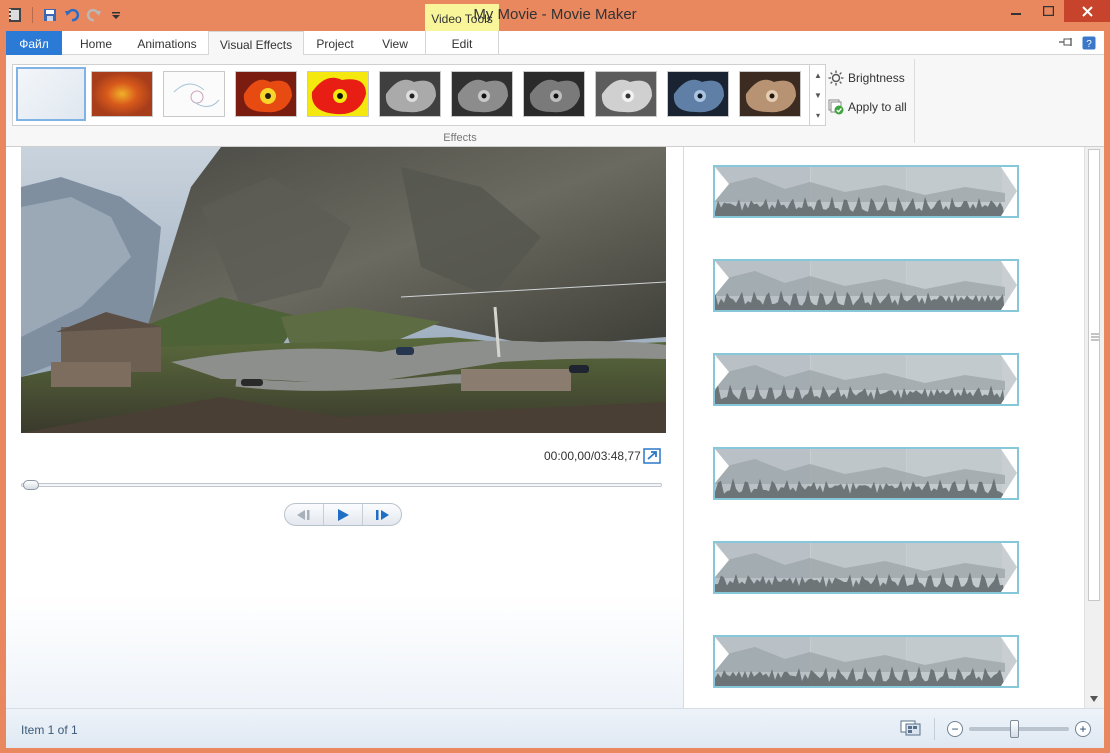 The height and width of the screenshot is (753, 1110). I want to click on tab-file: Файл, so click(34, 43).